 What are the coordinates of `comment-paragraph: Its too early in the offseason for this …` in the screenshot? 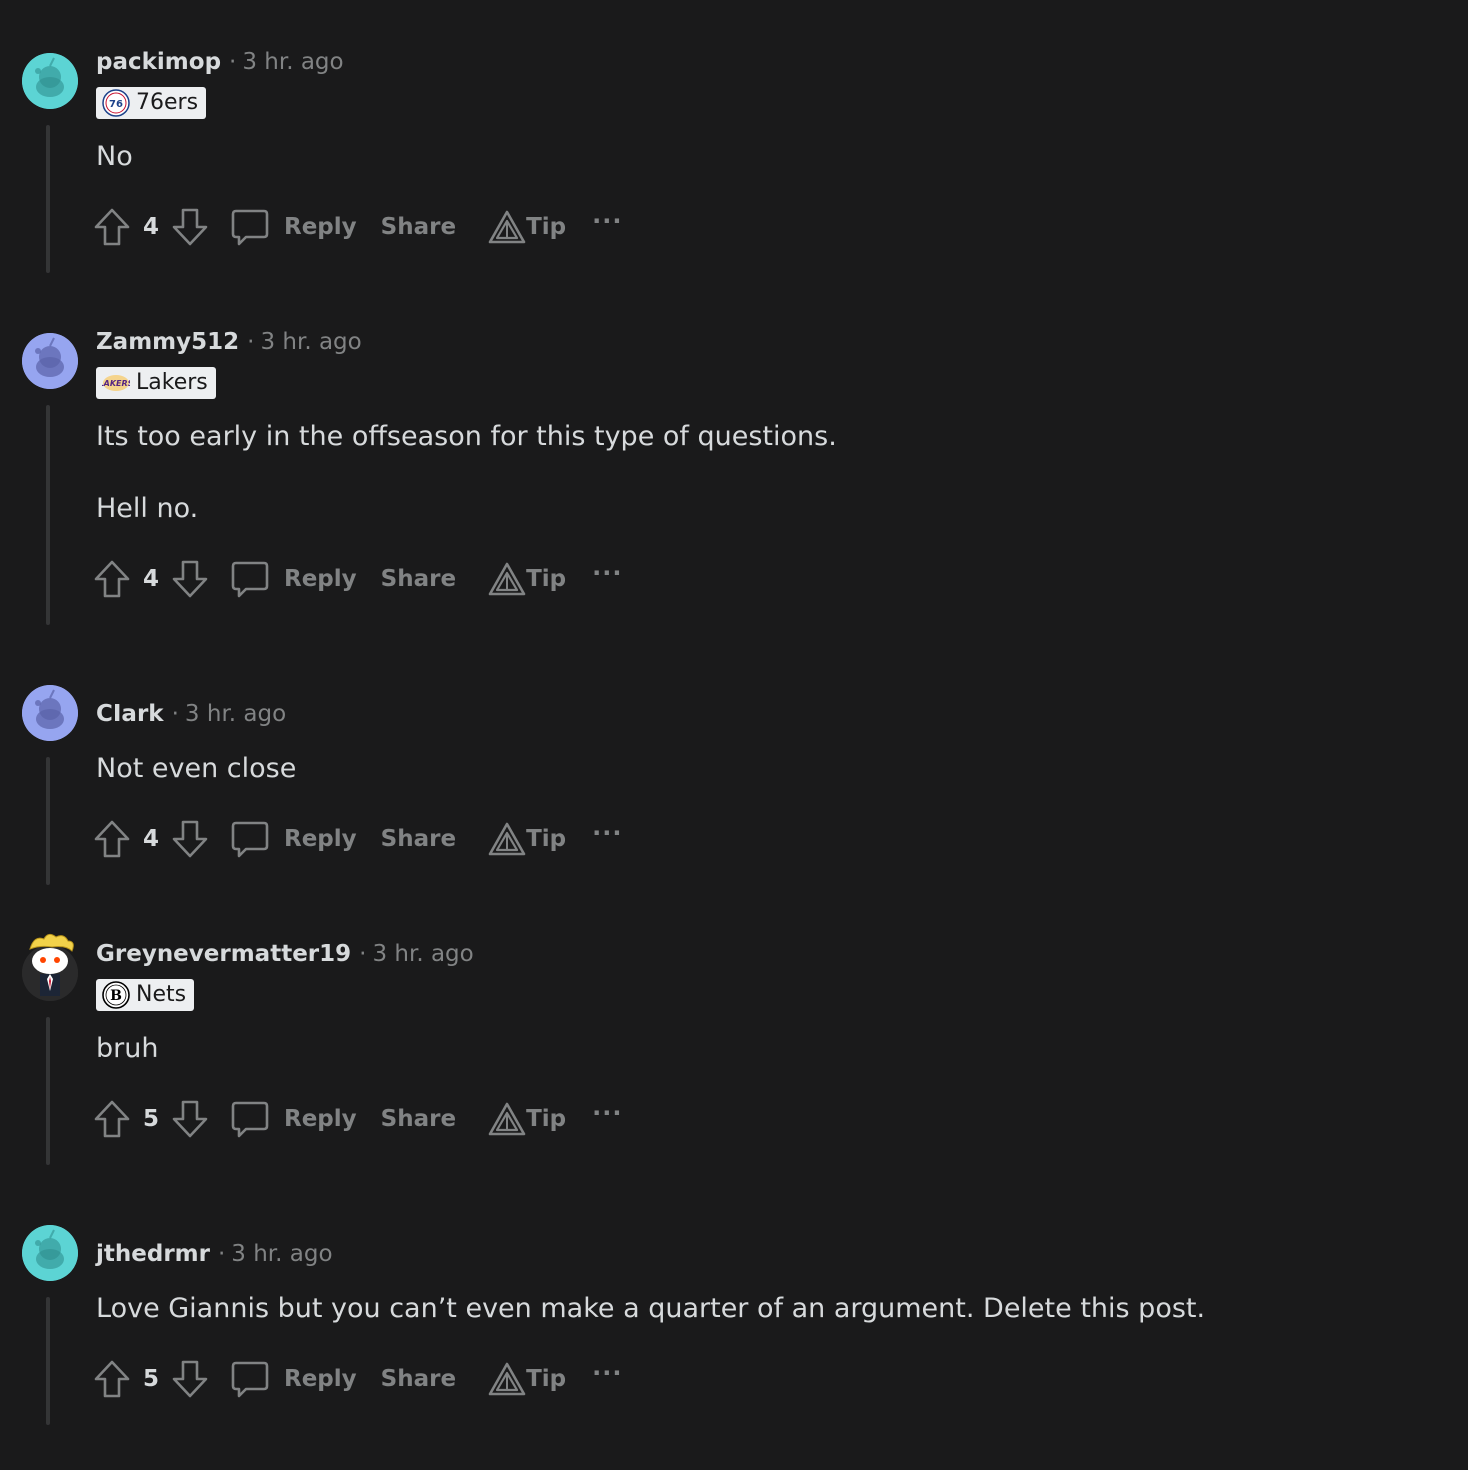 It's located at (466, 436).